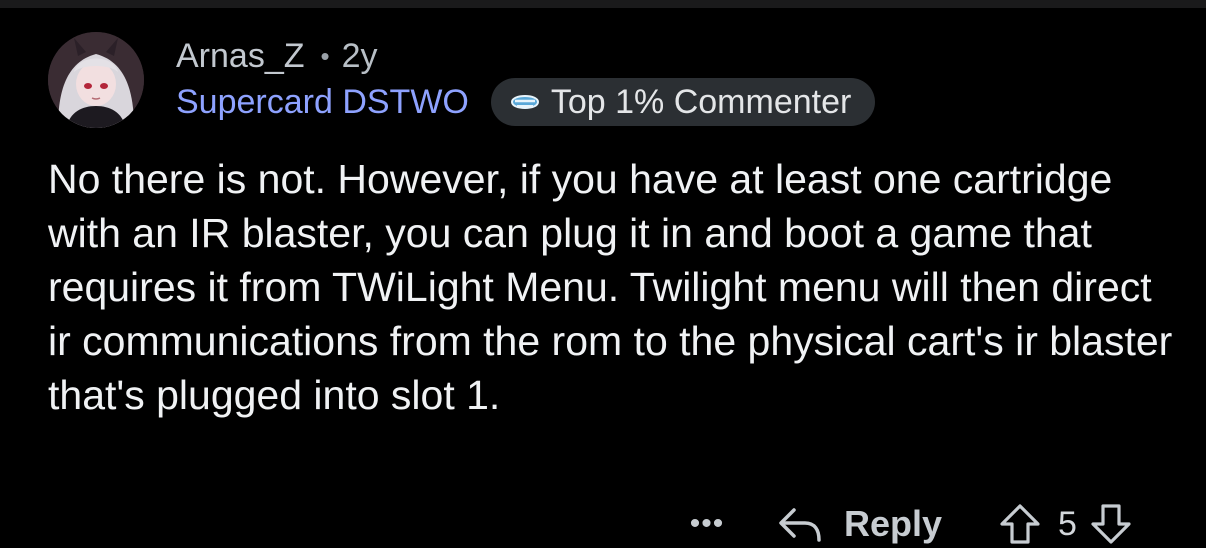  I want to click on top-commenter-badge: Top 1% Commenter, so click(683, 102).